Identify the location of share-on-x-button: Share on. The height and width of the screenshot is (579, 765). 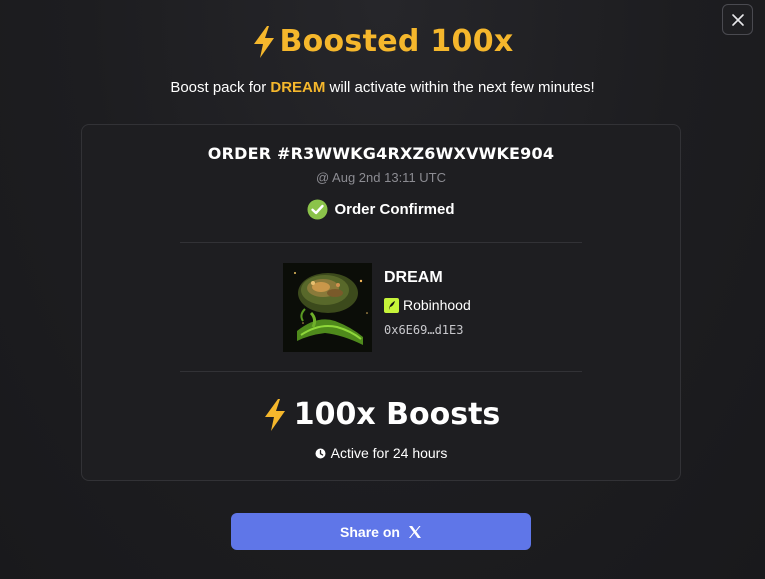
(381, 531).